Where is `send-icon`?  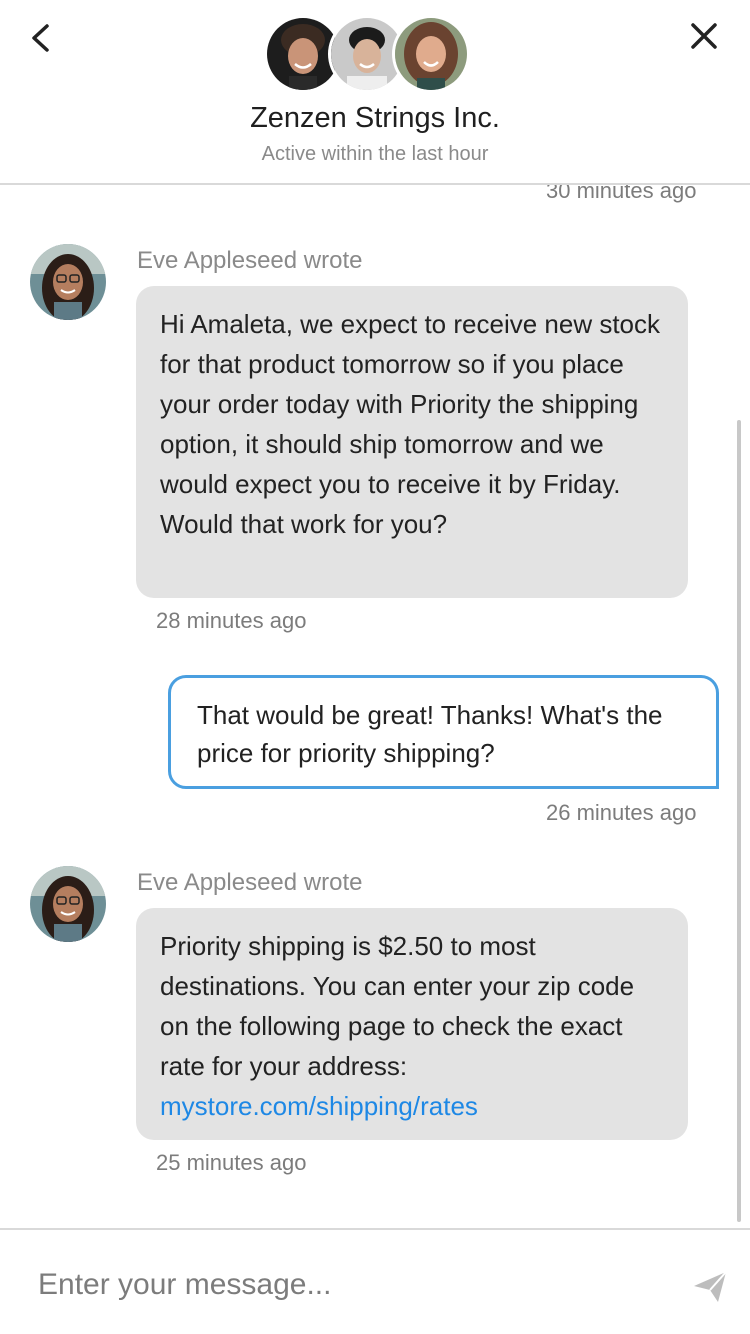 send-icon is located at coordinates (710, 1286).